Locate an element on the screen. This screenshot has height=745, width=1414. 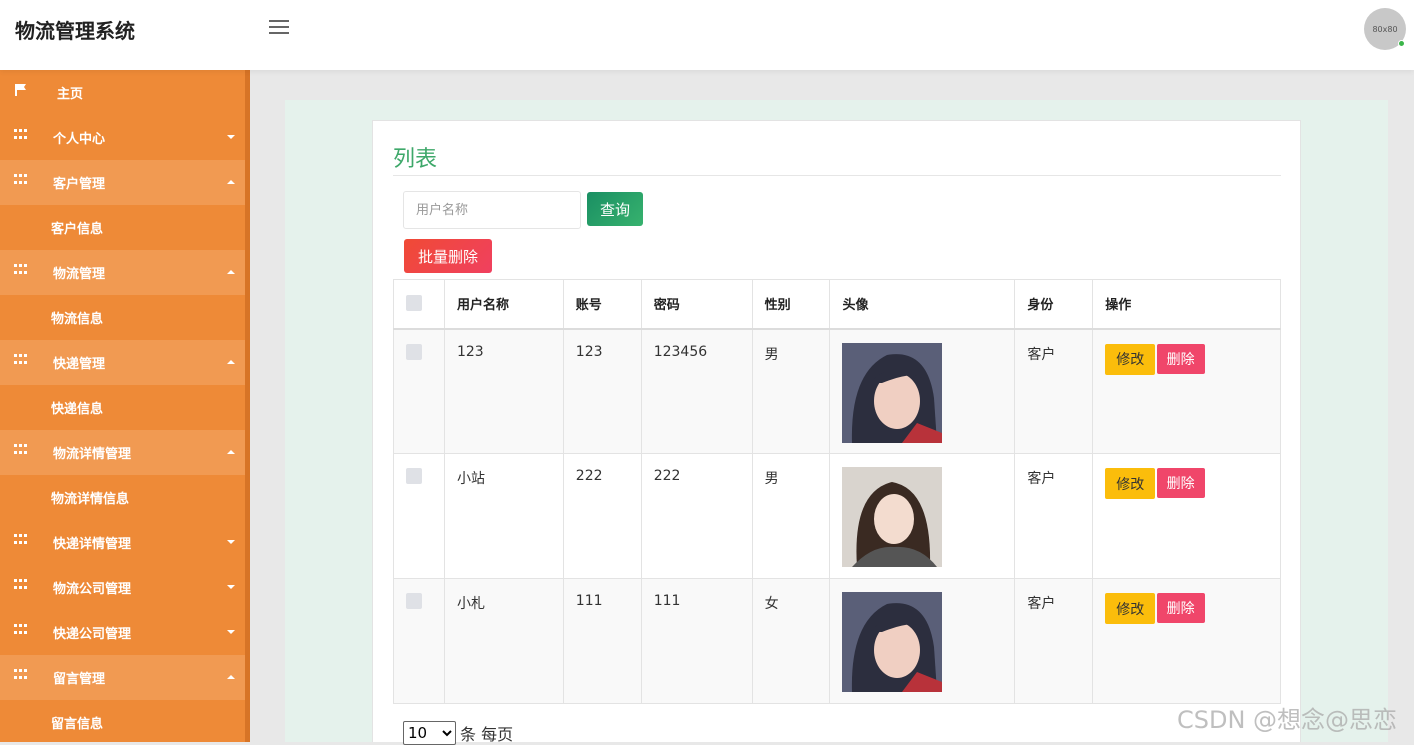
sidebar-item-express-management: 快递管理 is located at coordinates (125, 362).